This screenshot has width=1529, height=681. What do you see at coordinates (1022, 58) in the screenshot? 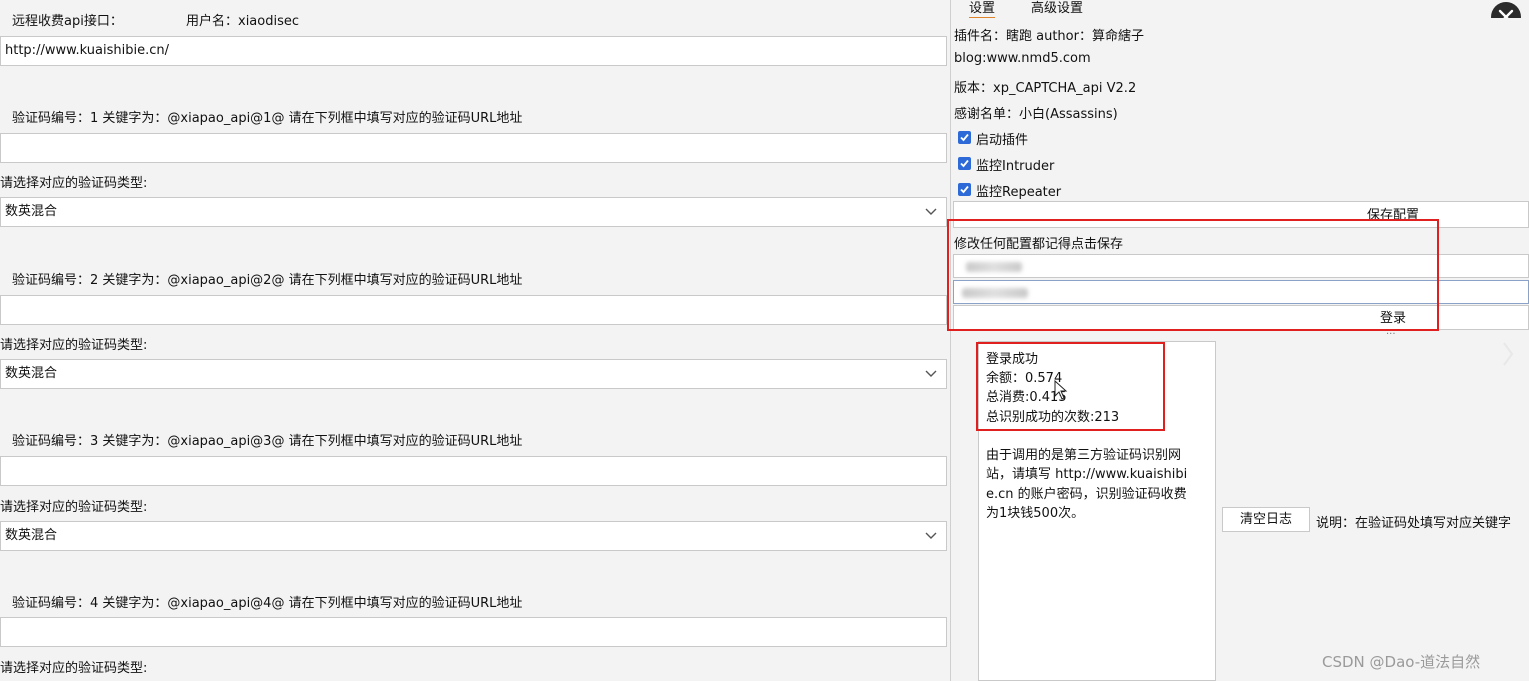
I see `plugin-blog: blog:www.nmd5.com` at bounding box center [1022, 58].